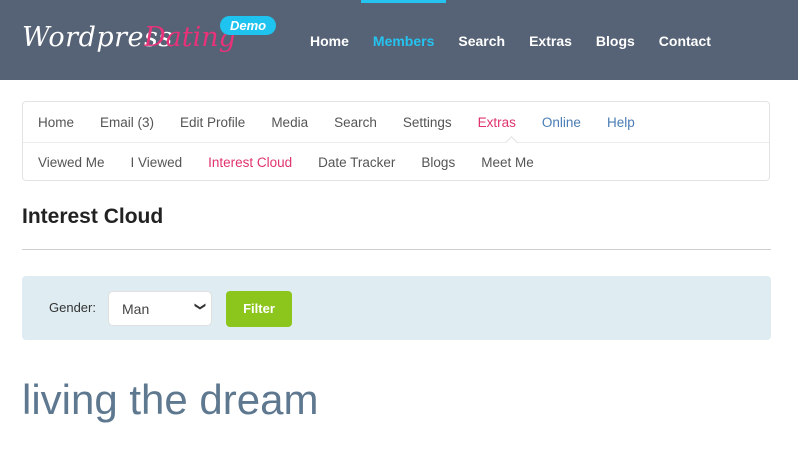  Describe the element at coordinates (615, 40) in the screenshot. I see `nav-blogs: Blogs` at that location.